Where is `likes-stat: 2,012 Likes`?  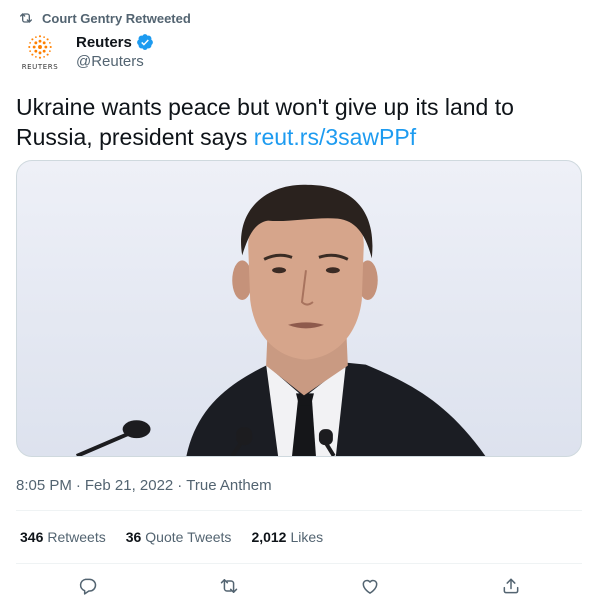
likes-stat: 2,012 Likes is located at coordinates (287, 537).